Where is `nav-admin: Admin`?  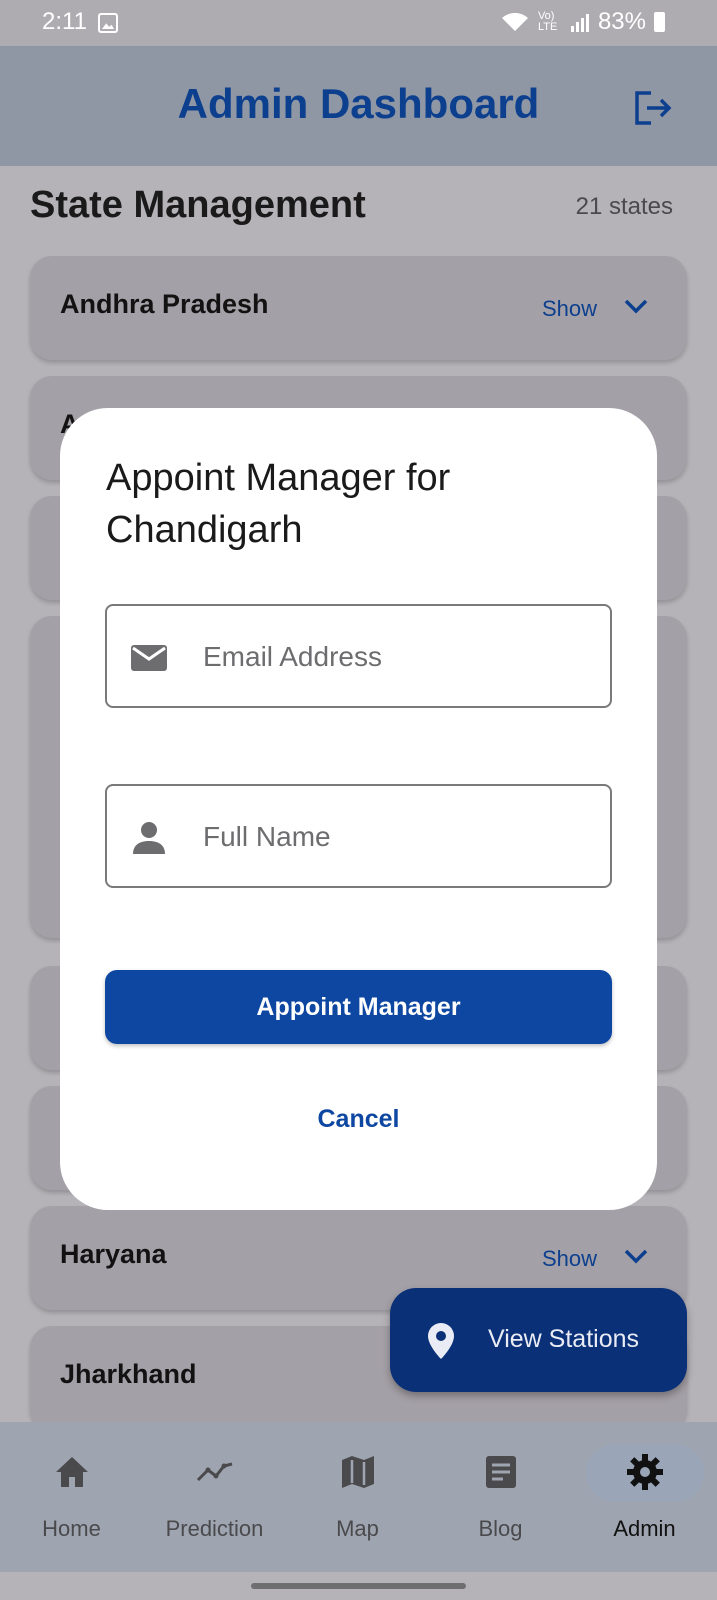
nav-admin: Admin is located at coordinates (644, 1497).